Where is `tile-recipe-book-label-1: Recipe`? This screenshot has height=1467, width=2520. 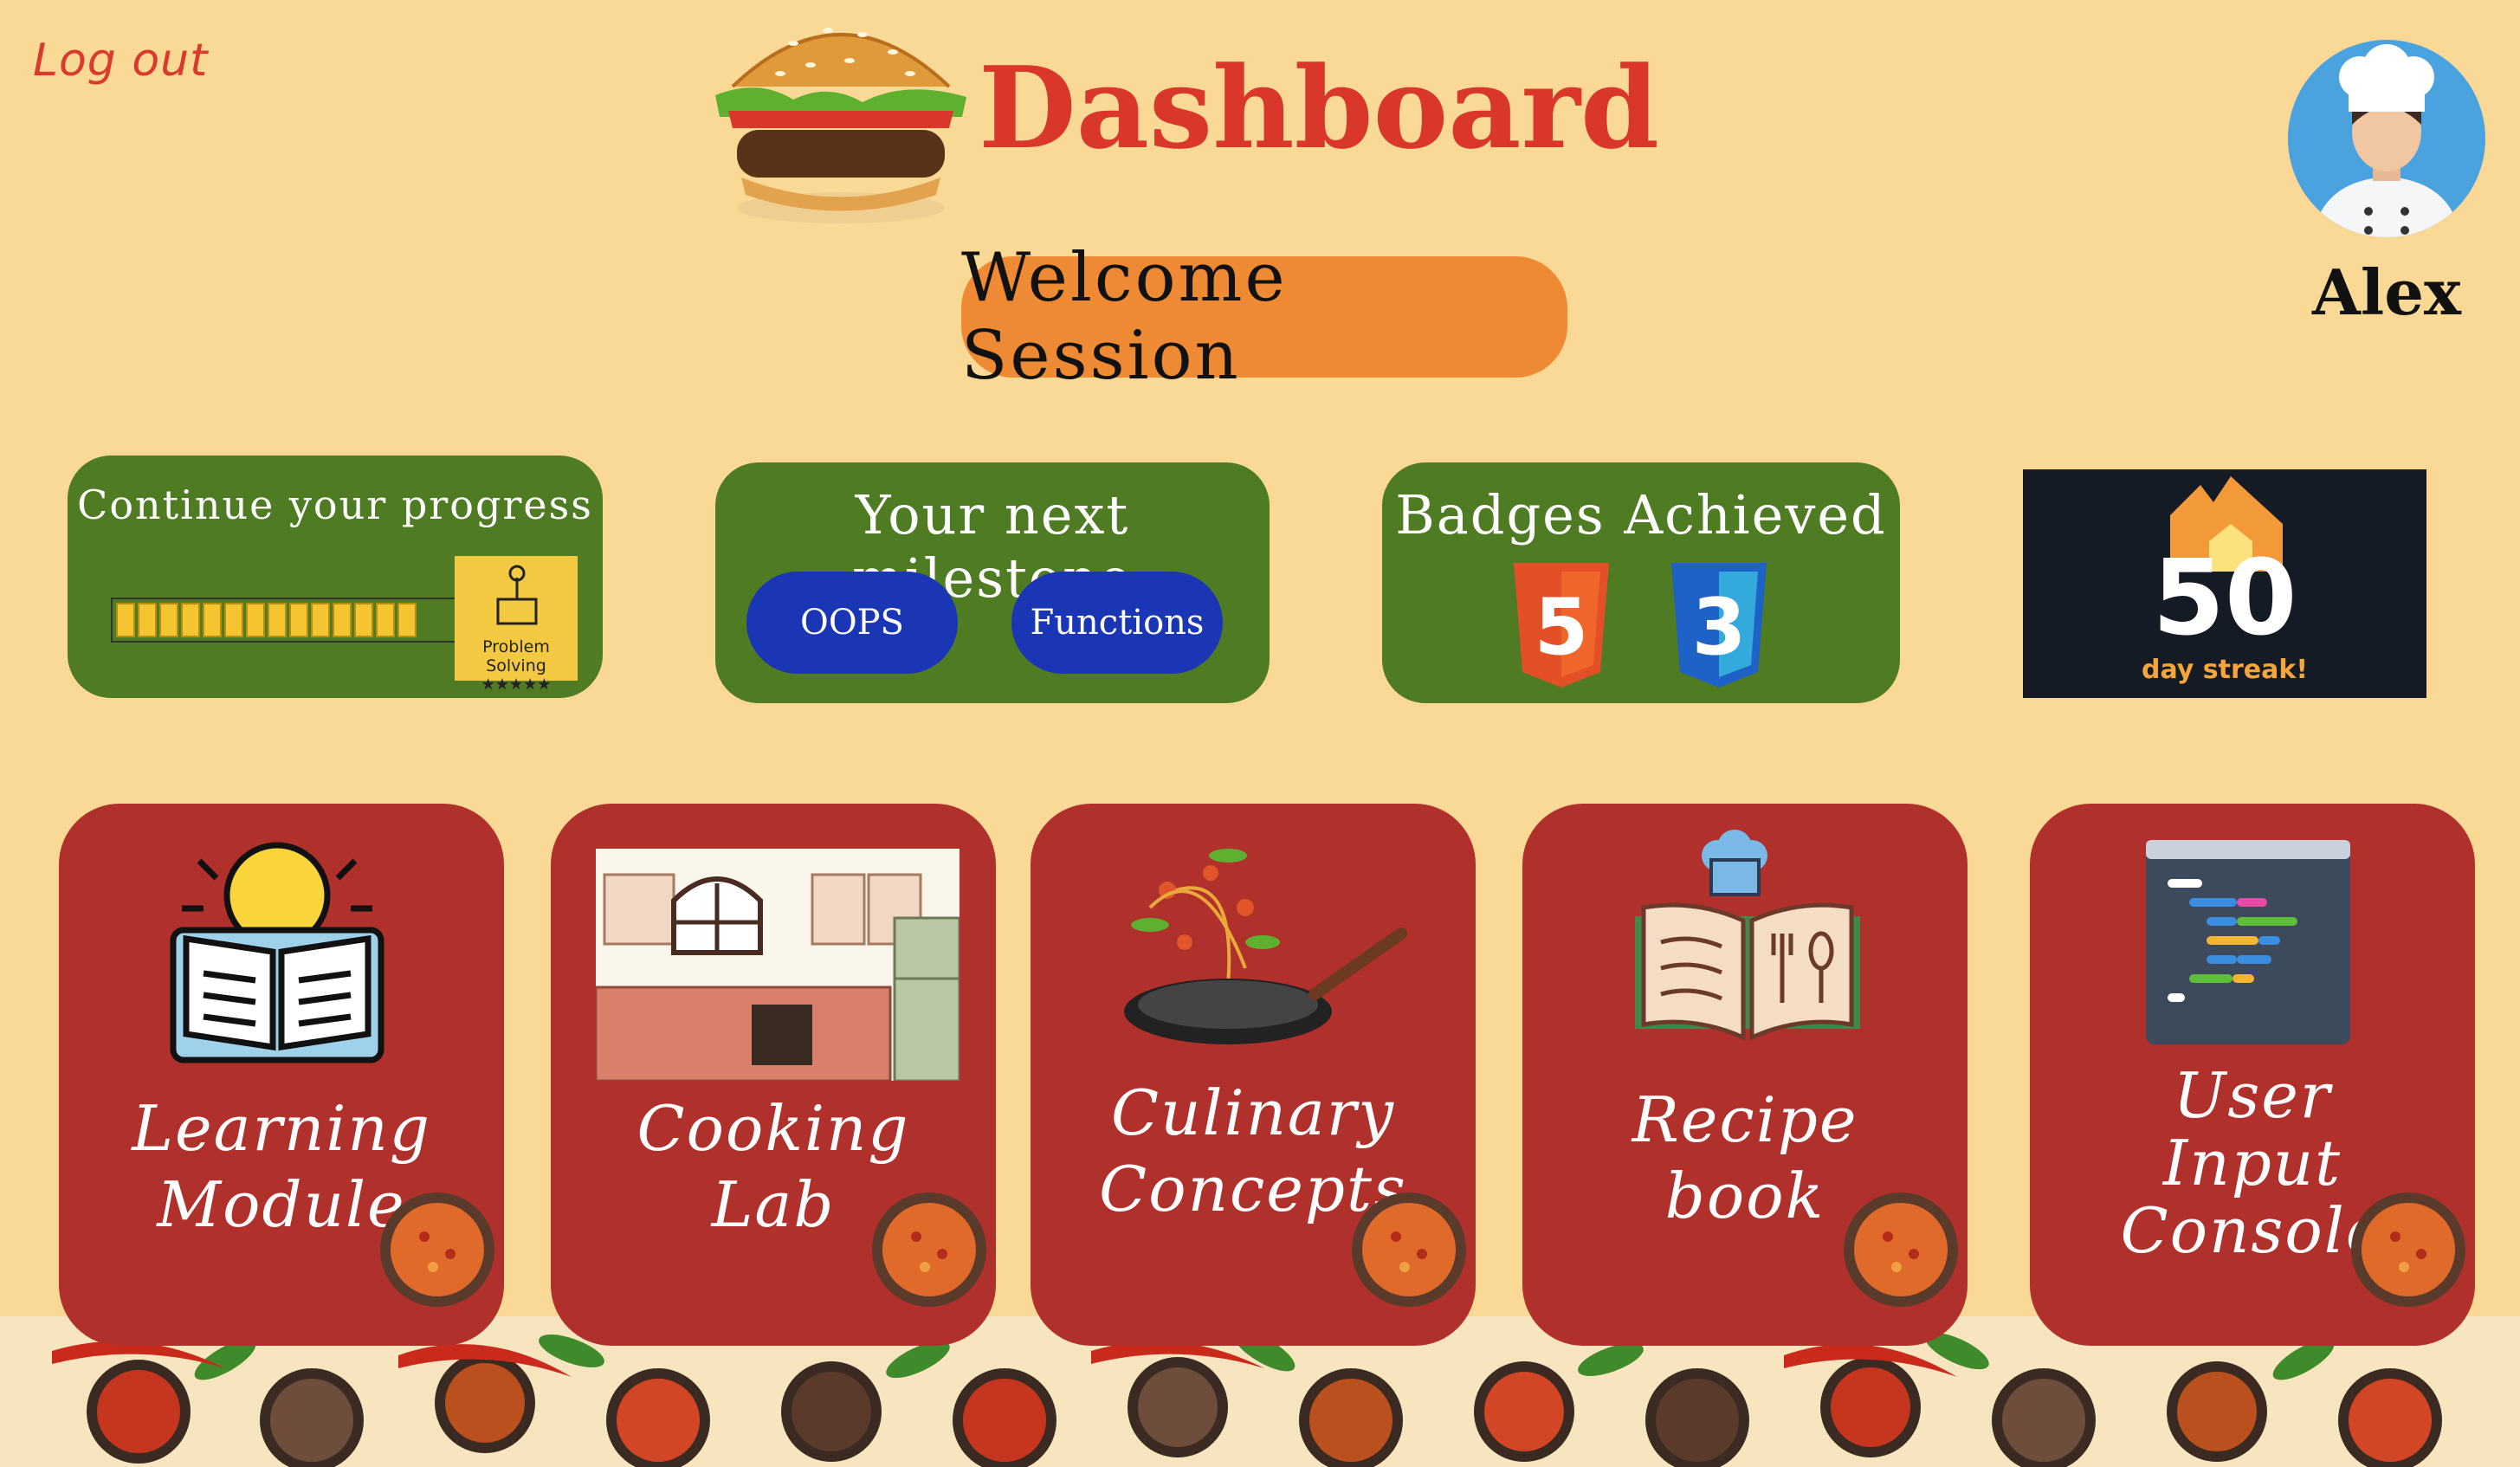 tile-recipe-book-label-1: Recipe is located at coordinates (1745, 1119).